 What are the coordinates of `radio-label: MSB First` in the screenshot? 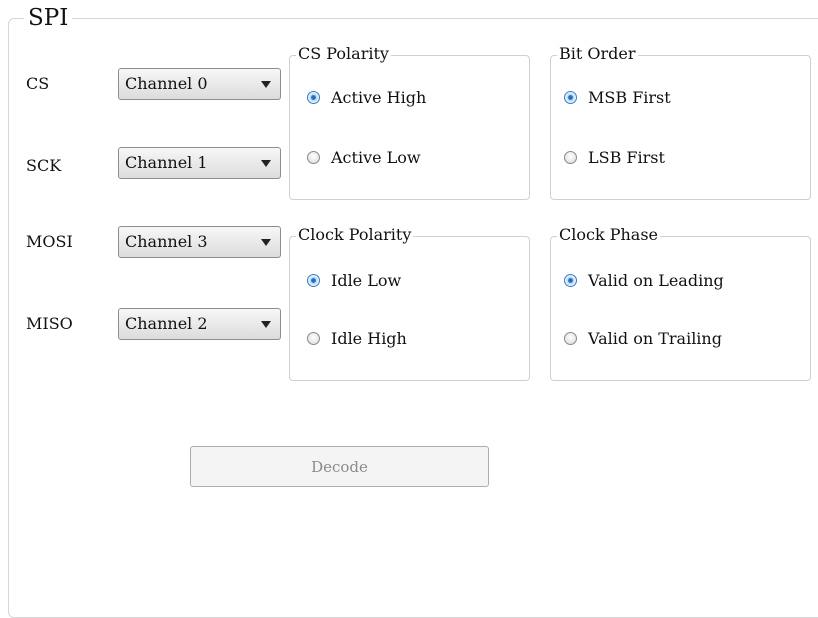 It's located at (629, 97).